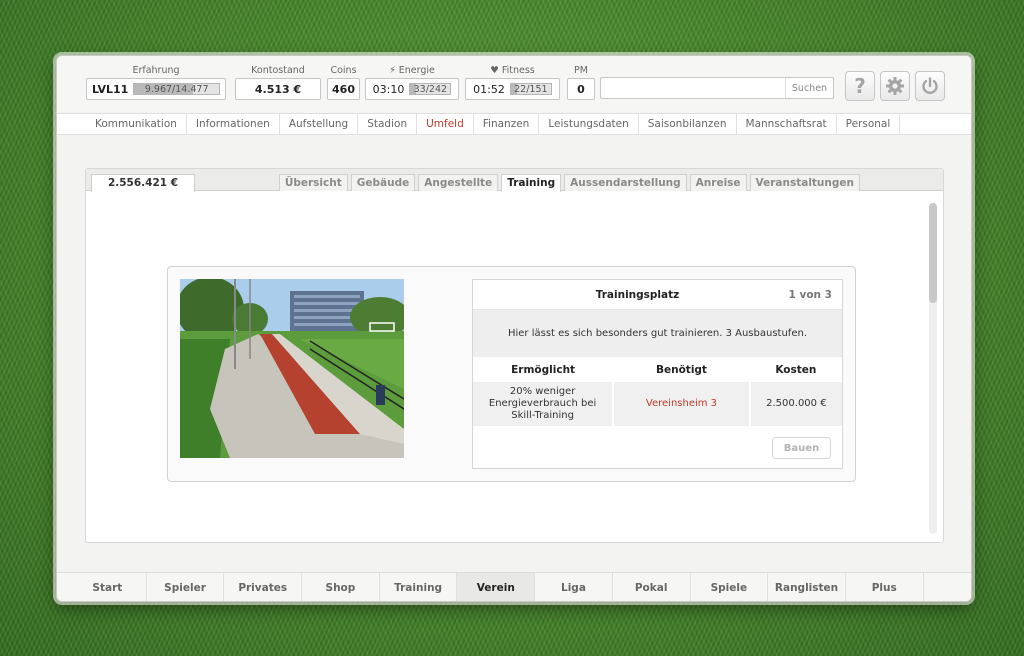  I want to click on bottom-nav-ranglisten: Ranglisten, so click(807, 587).